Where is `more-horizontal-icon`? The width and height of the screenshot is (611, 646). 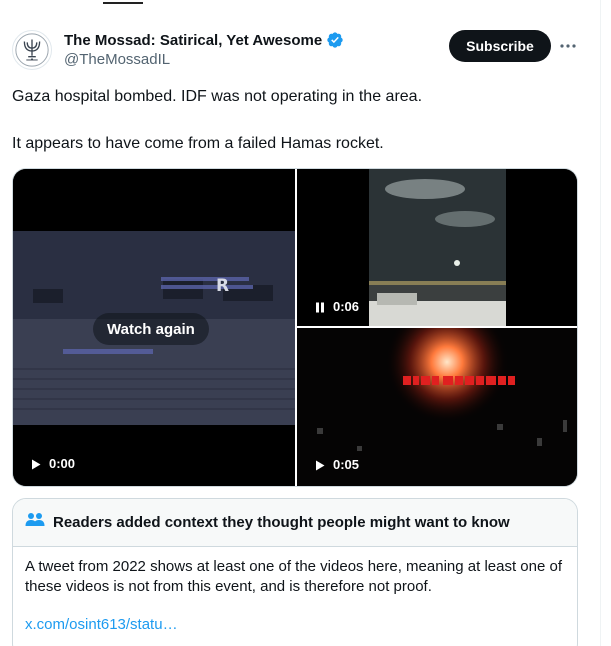 more-horizontal-icon is located at coordinates (568, 46).